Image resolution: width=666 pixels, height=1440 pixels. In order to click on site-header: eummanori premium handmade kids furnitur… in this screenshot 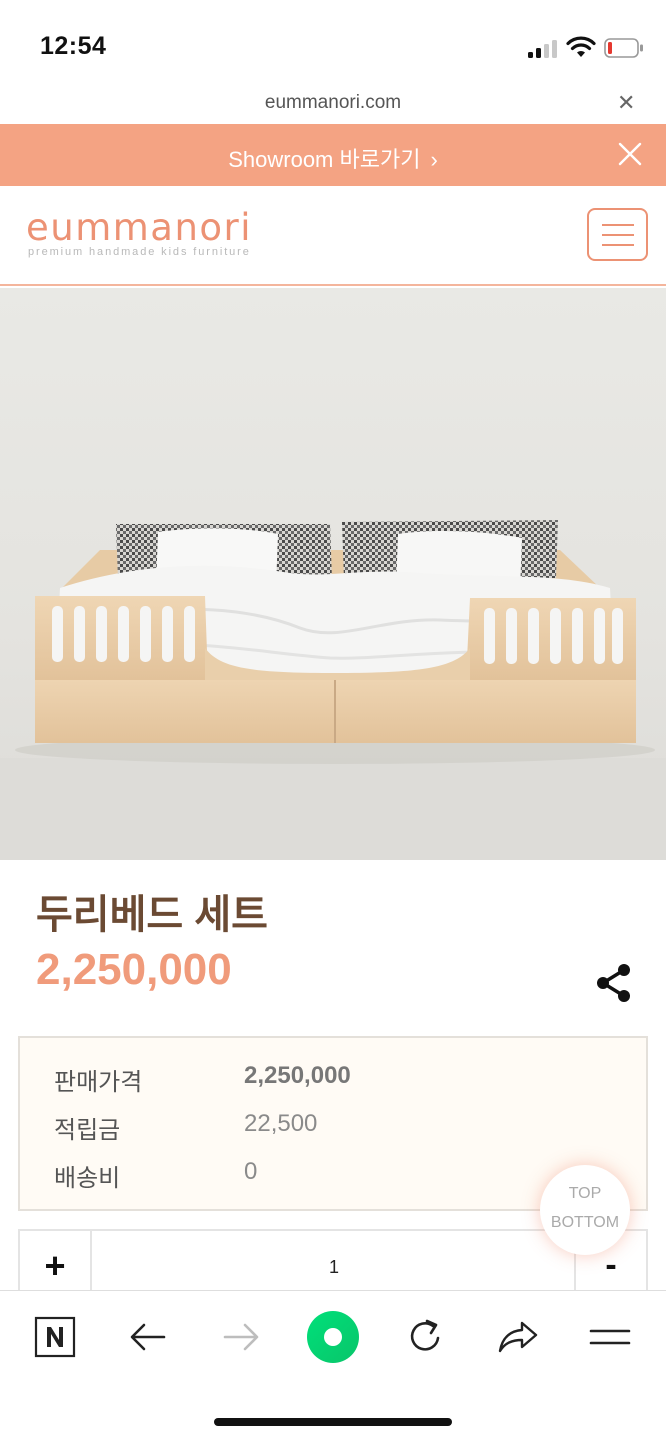, I will do `click(333, 236)`.